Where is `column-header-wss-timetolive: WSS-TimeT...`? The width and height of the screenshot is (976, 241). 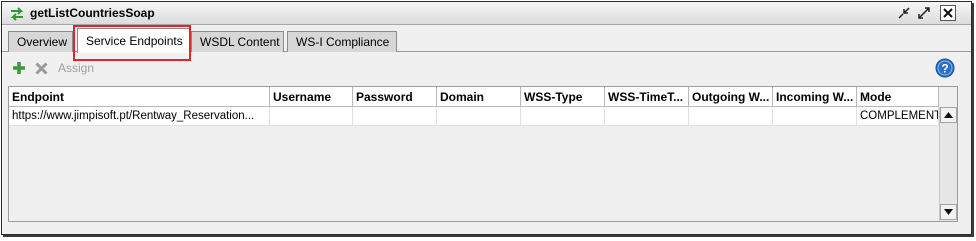
column-header-wss-timetolive: WSS-TimeT... is located at coordinates (647, 97).